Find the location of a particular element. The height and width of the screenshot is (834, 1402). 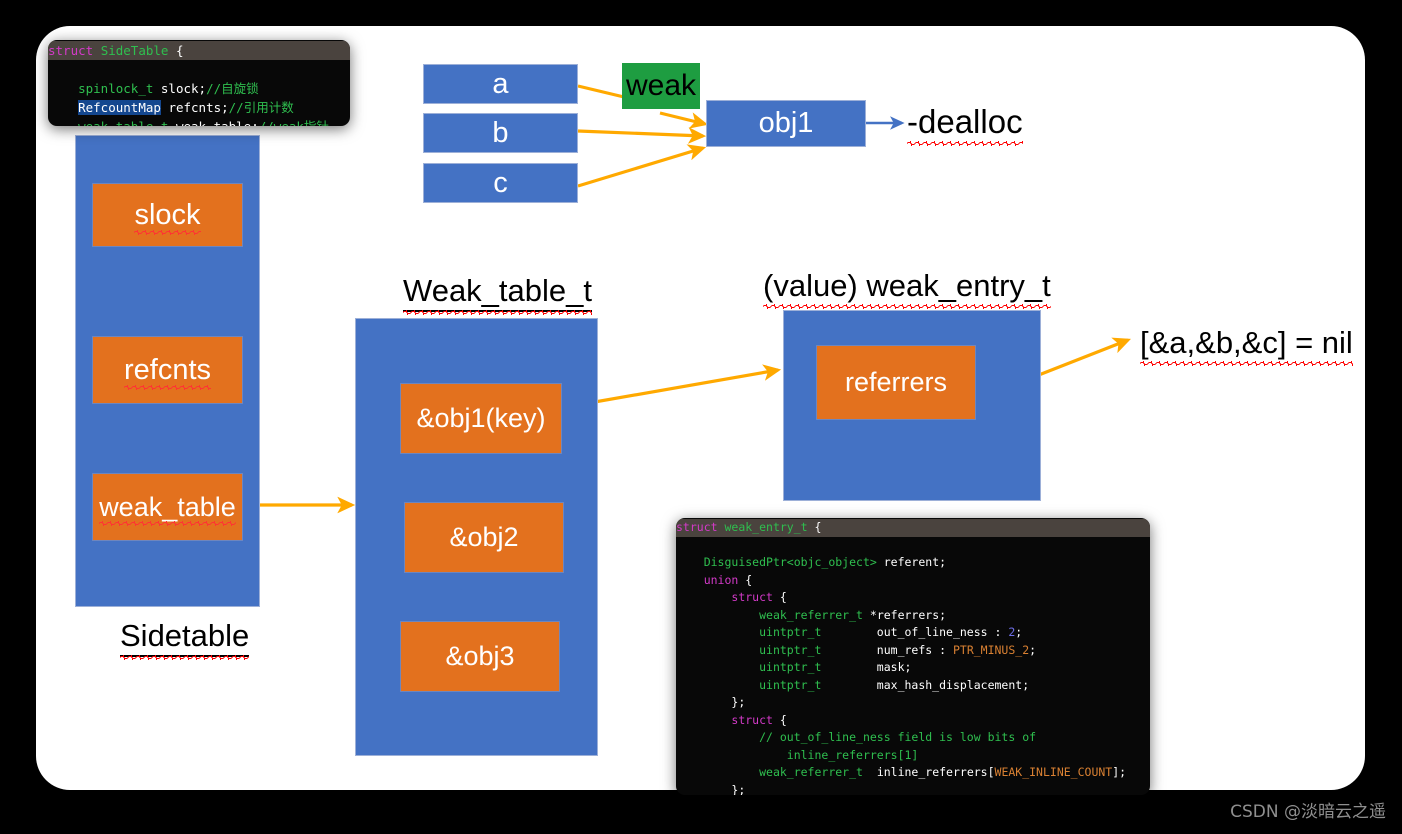

sidetable-caption-text: Sidetable is located at coordinates (185, 639).